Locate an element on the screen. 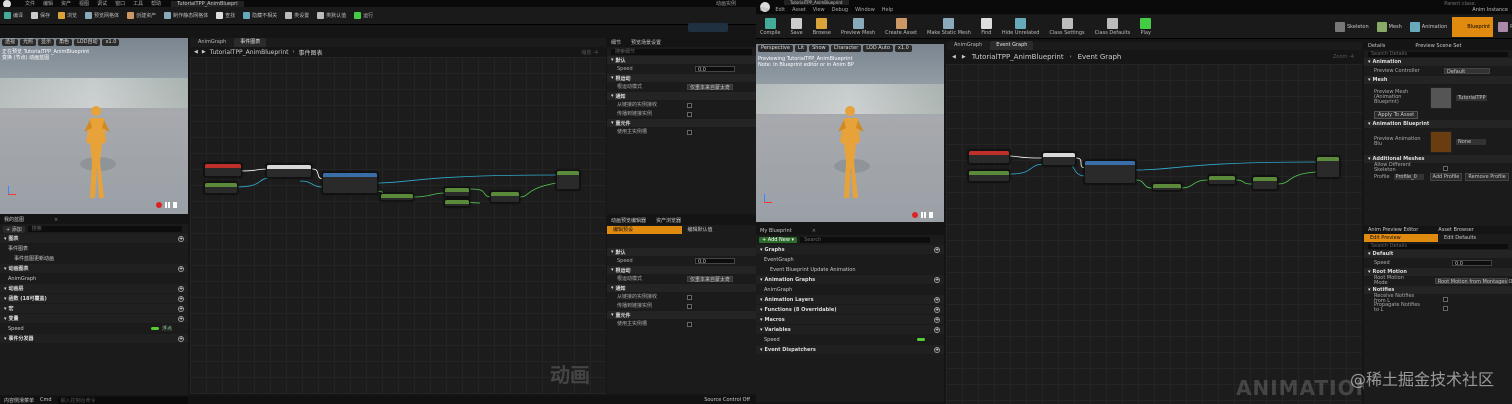 Image resolution: width=1512 pixels, height=404 pixels. menu-item: View is located at coordinates (819, 10).